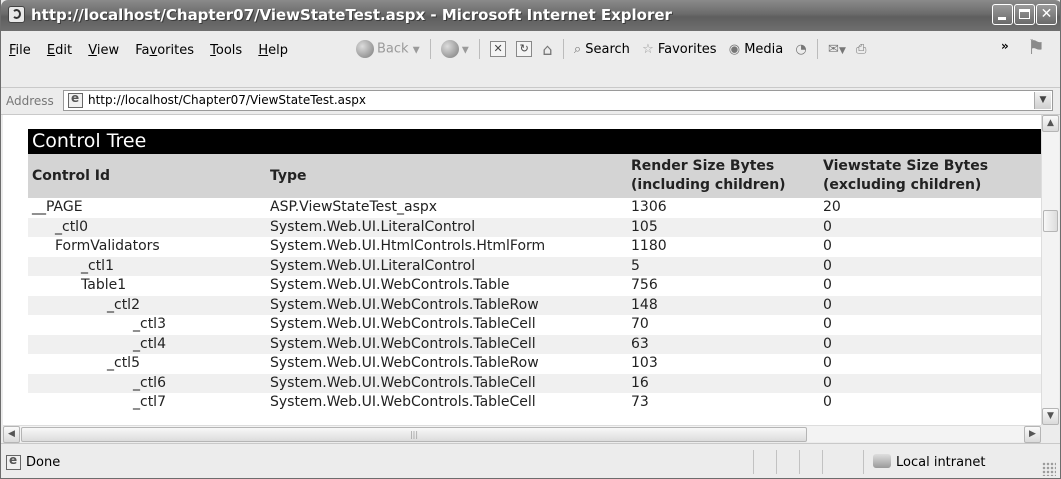 The width and height of the screenshot is (1061, 479). What do you see at coordinates (640, 324) in the screenshot?
I see `cell-render-size: 70` at bounding box center [640, 324].